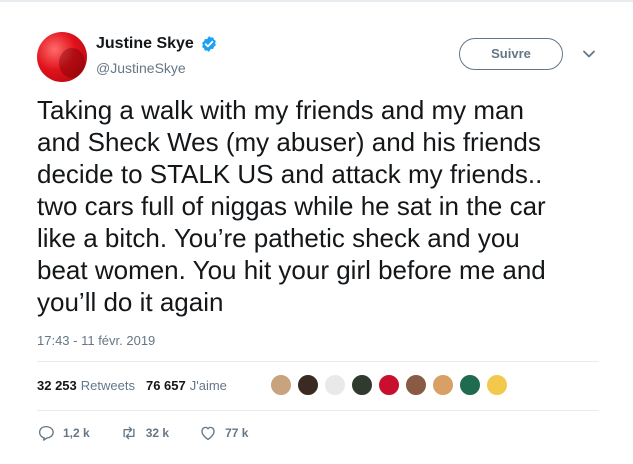 The image size is (633, 464). I want to click on retweet-icon, so click(129, 433).